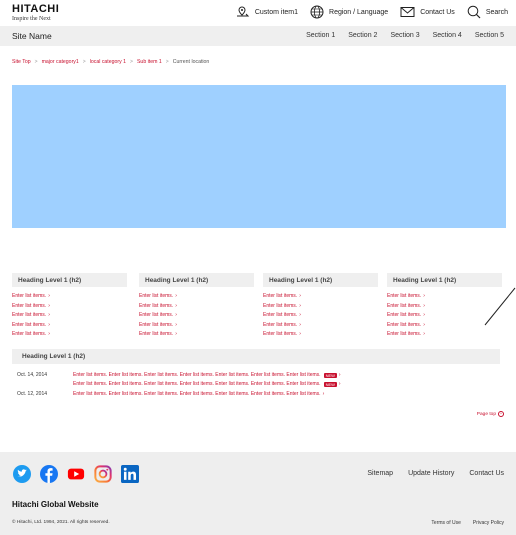 The height and width of the screenshot is (535, 516). I want to click on social-links, so click(80, 474).